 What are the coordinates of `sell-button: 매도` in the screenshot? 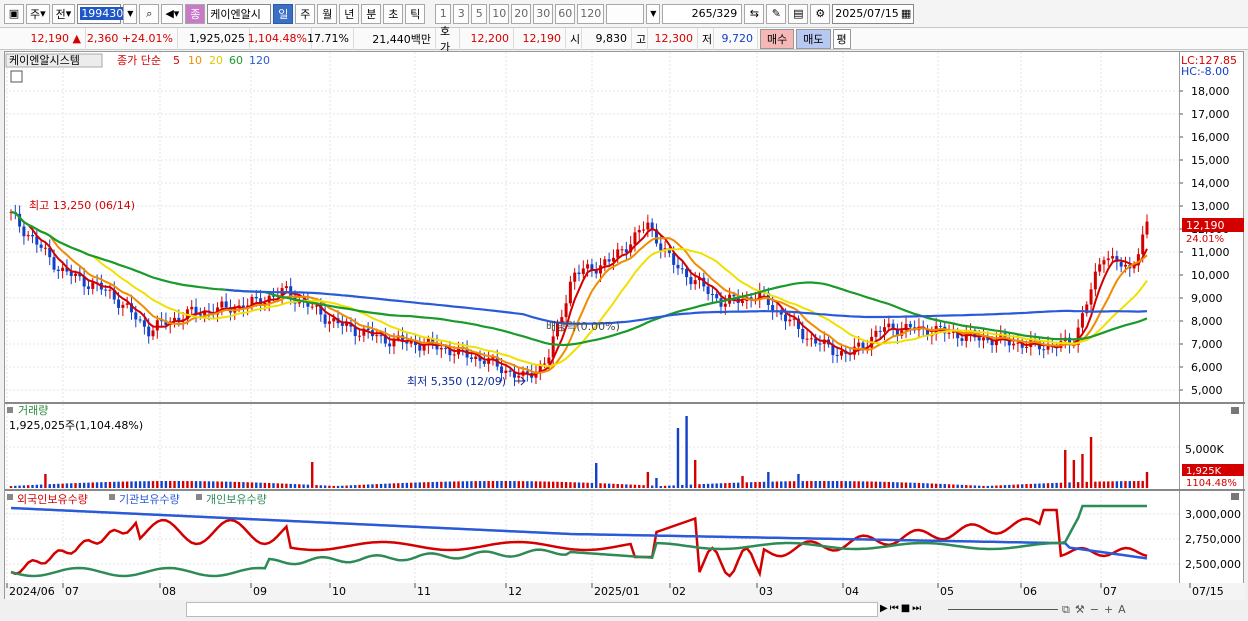 It's located at (813, 38).